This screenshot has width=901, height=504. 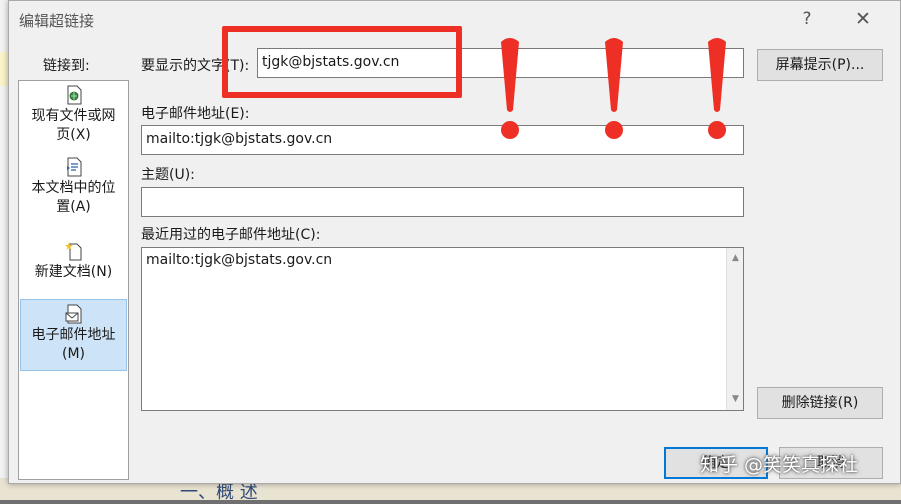 I want to click on sidebar-item-label: 现有文件或网, so click(x=73, y=116).